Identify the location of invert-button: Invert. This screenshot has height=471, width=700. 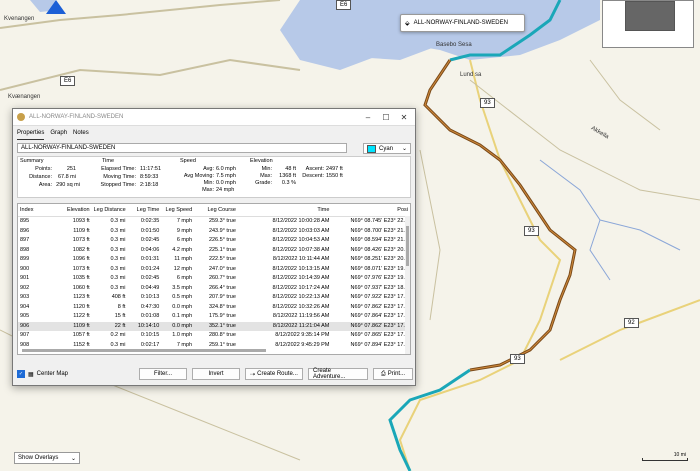
(216, 374).